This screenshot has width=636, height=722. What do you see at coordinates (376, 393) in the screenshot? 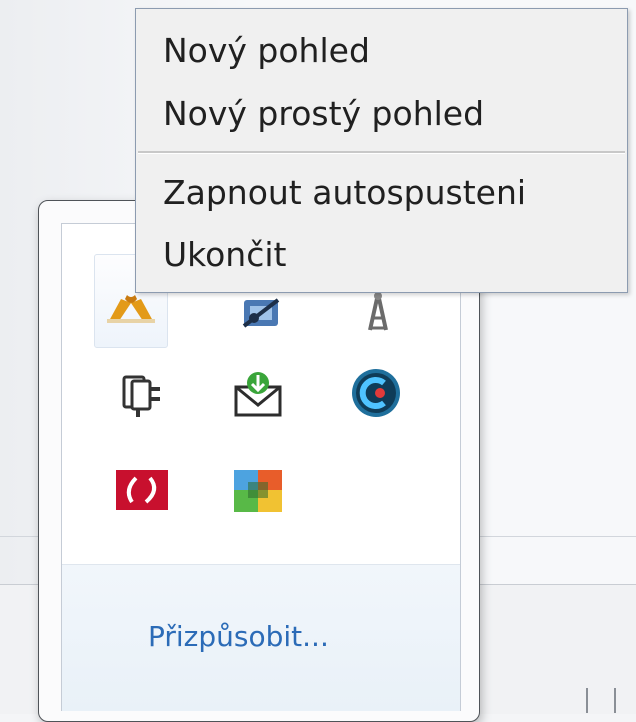
I see `capture-app-icon` at bounding box center [376, 393].